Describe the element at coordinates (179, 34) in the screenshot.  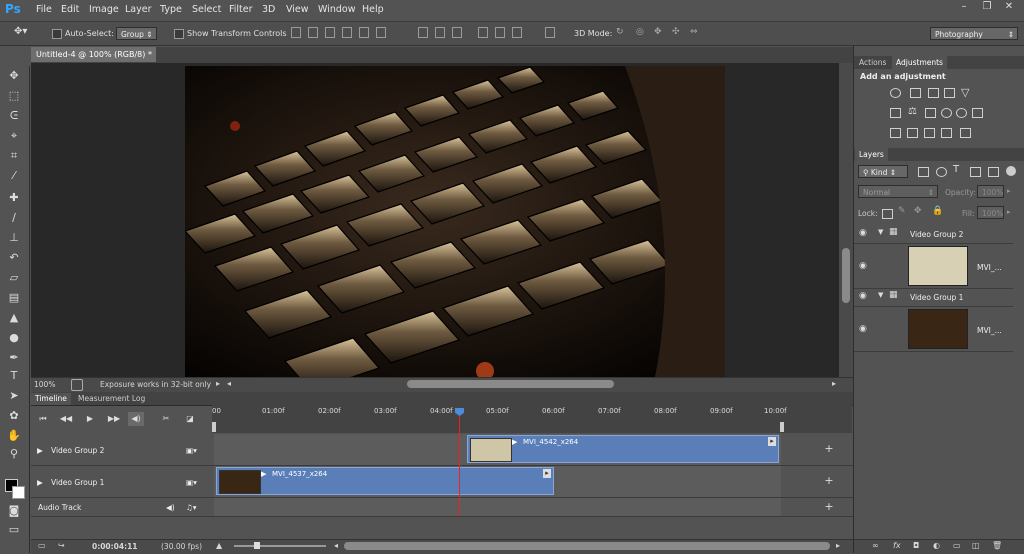
I see `transform-controls-checkbox` at that location.